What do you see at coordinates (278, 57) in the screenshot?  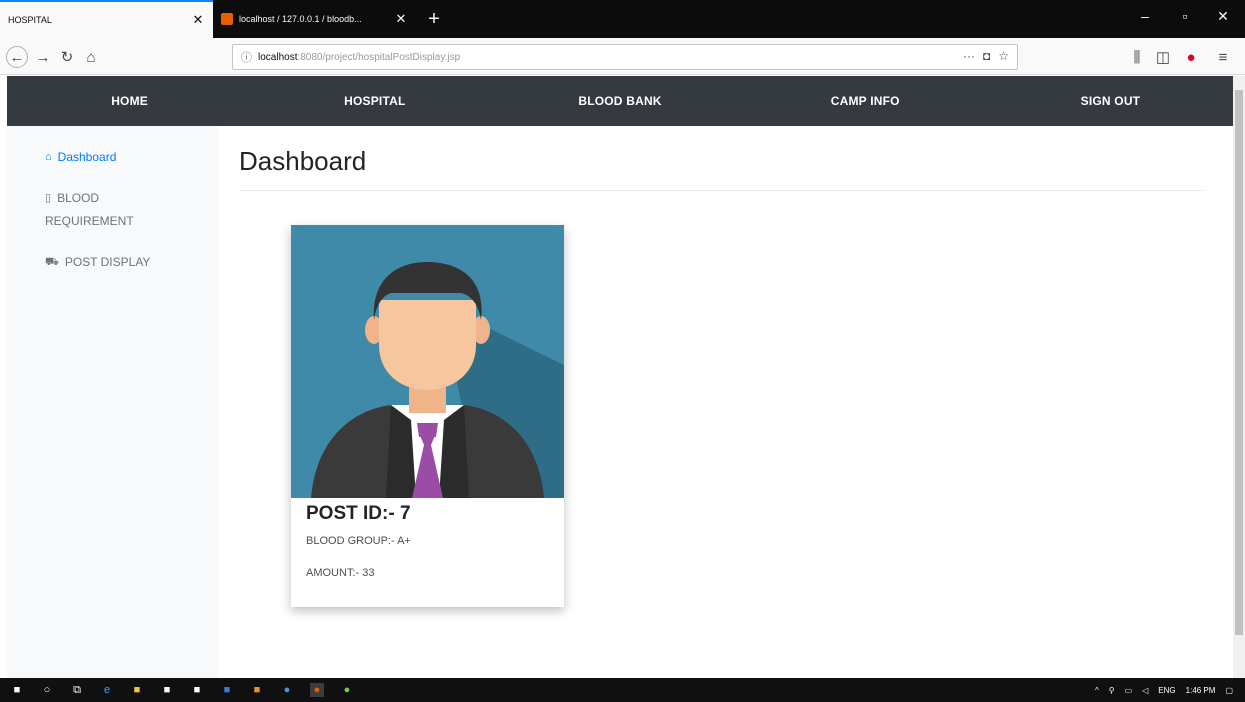 I see `url-host: localhost` at bounding box center [278, 57].